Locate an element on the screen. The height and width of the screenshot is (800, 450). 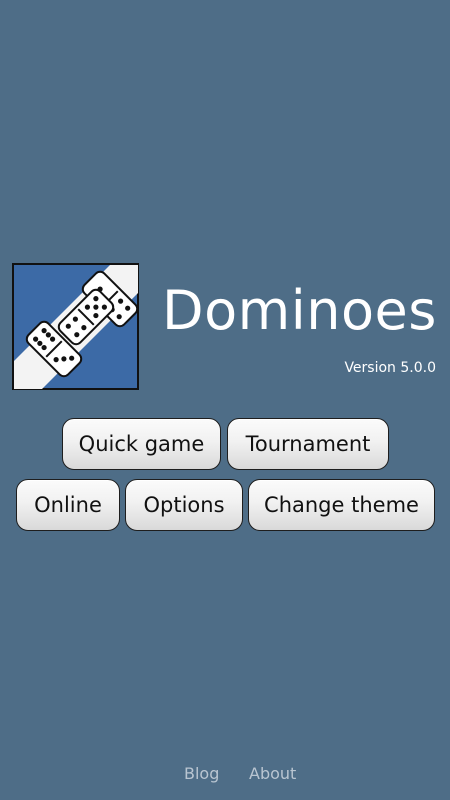
online-label: Online is located at coordinates (68, 505).